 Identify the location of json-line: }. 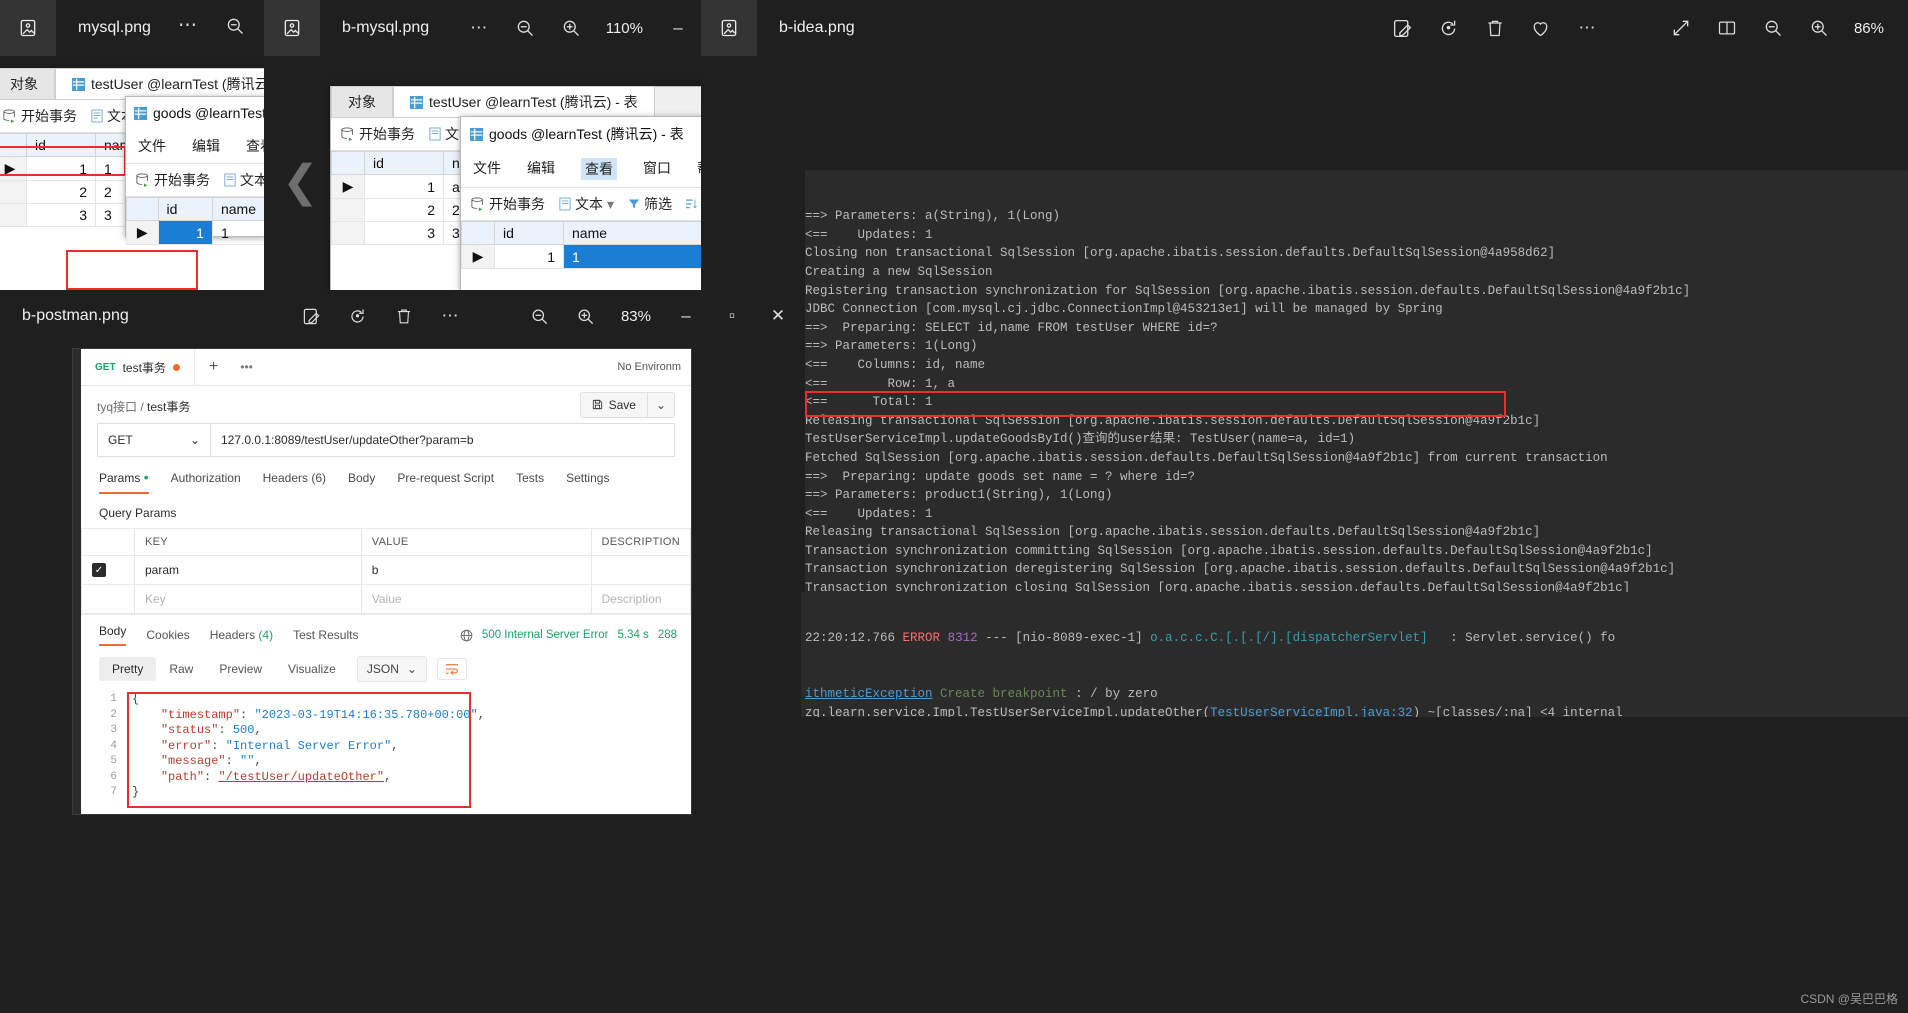
(308, 793).